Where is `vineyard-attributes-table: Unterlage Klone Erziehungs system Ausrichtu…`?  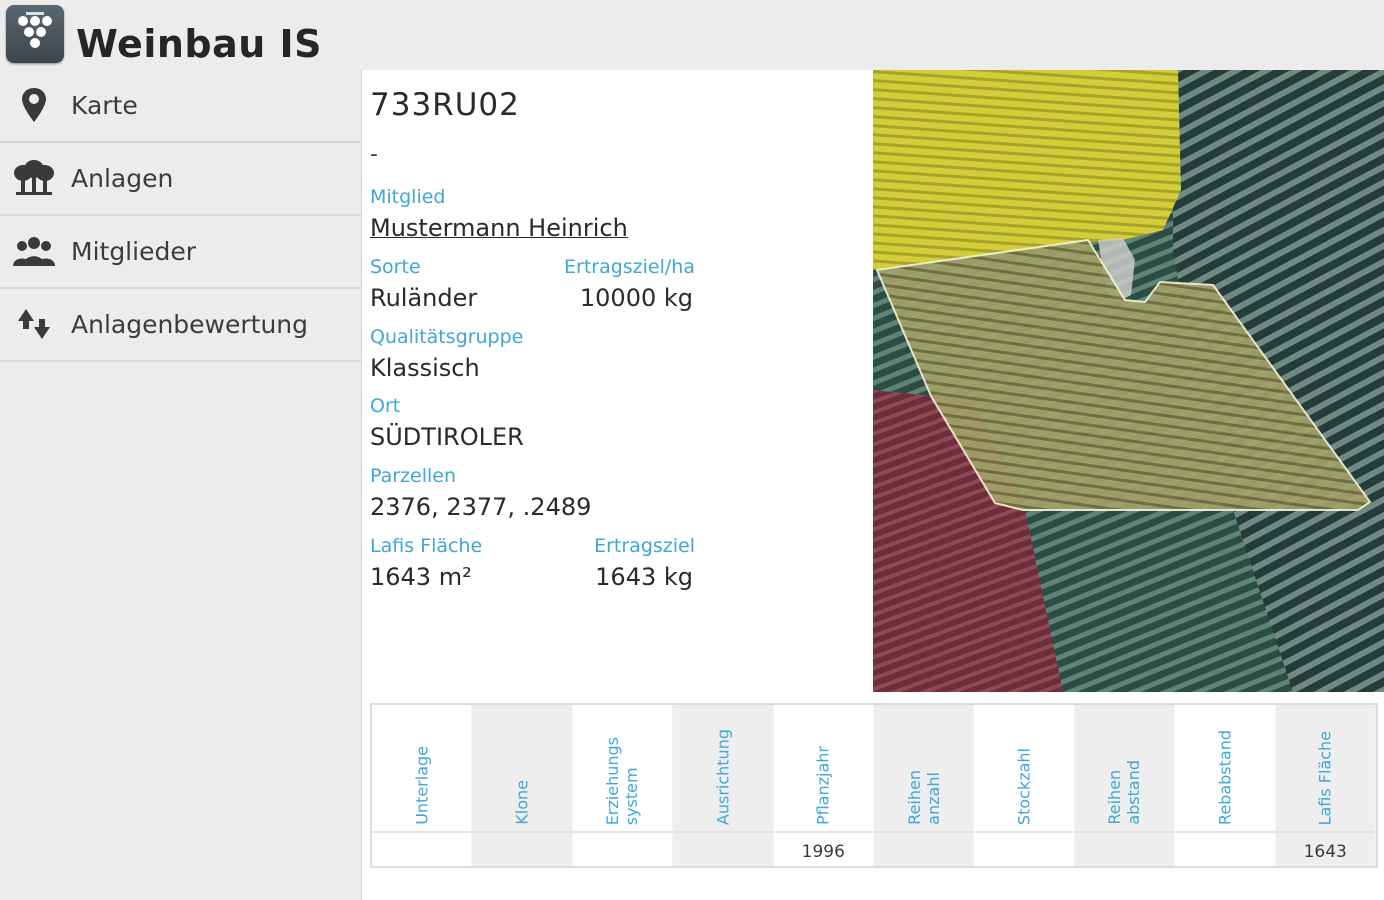
vineyard-attributes-table: Unterlage Klone Erziehungs system Ausrichtu… is located at coordinates (874, 785).